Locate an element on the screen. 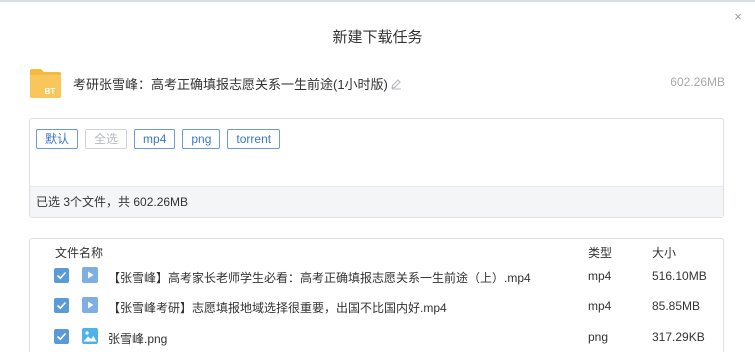  file-name: 【张雪峰】高考家长老师学生必看：高考正确填报志愿关系一生前途（上）.mp4 is located at coordinates (319, 278).